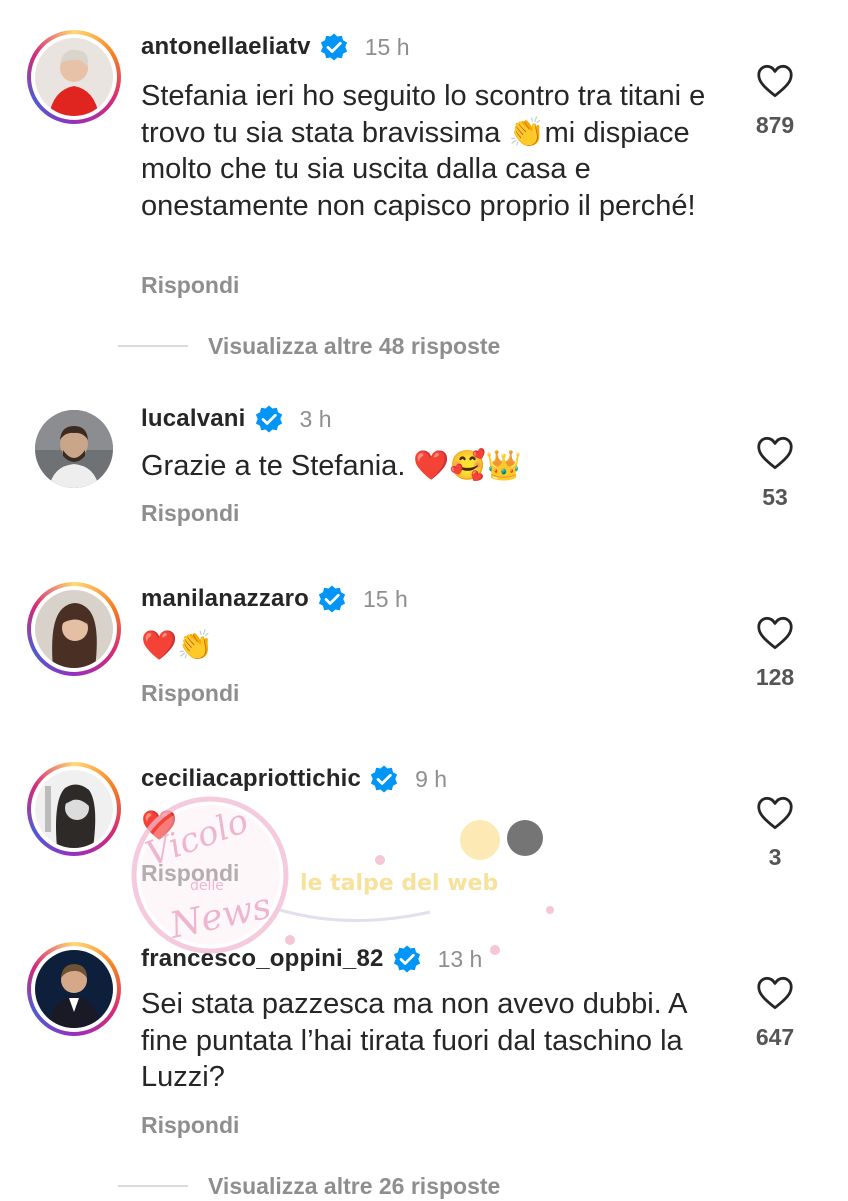 This screenshot has height=1201, width=848. What do you see at coordinates (775, 497) in the screenshot?
I see `like-count: 53` at bounding box center [775, 497].